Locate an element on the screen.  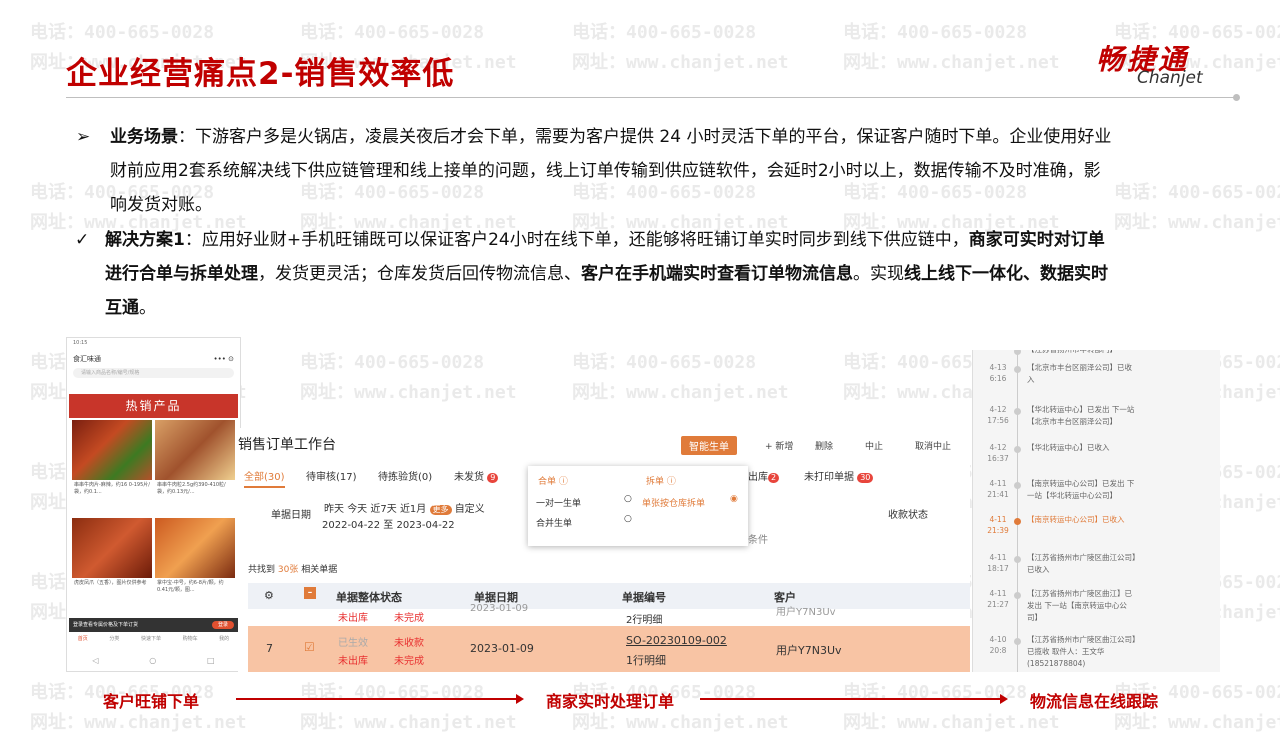
logistics-time: 4-13 6:16 is located at coordinates (998, 373).